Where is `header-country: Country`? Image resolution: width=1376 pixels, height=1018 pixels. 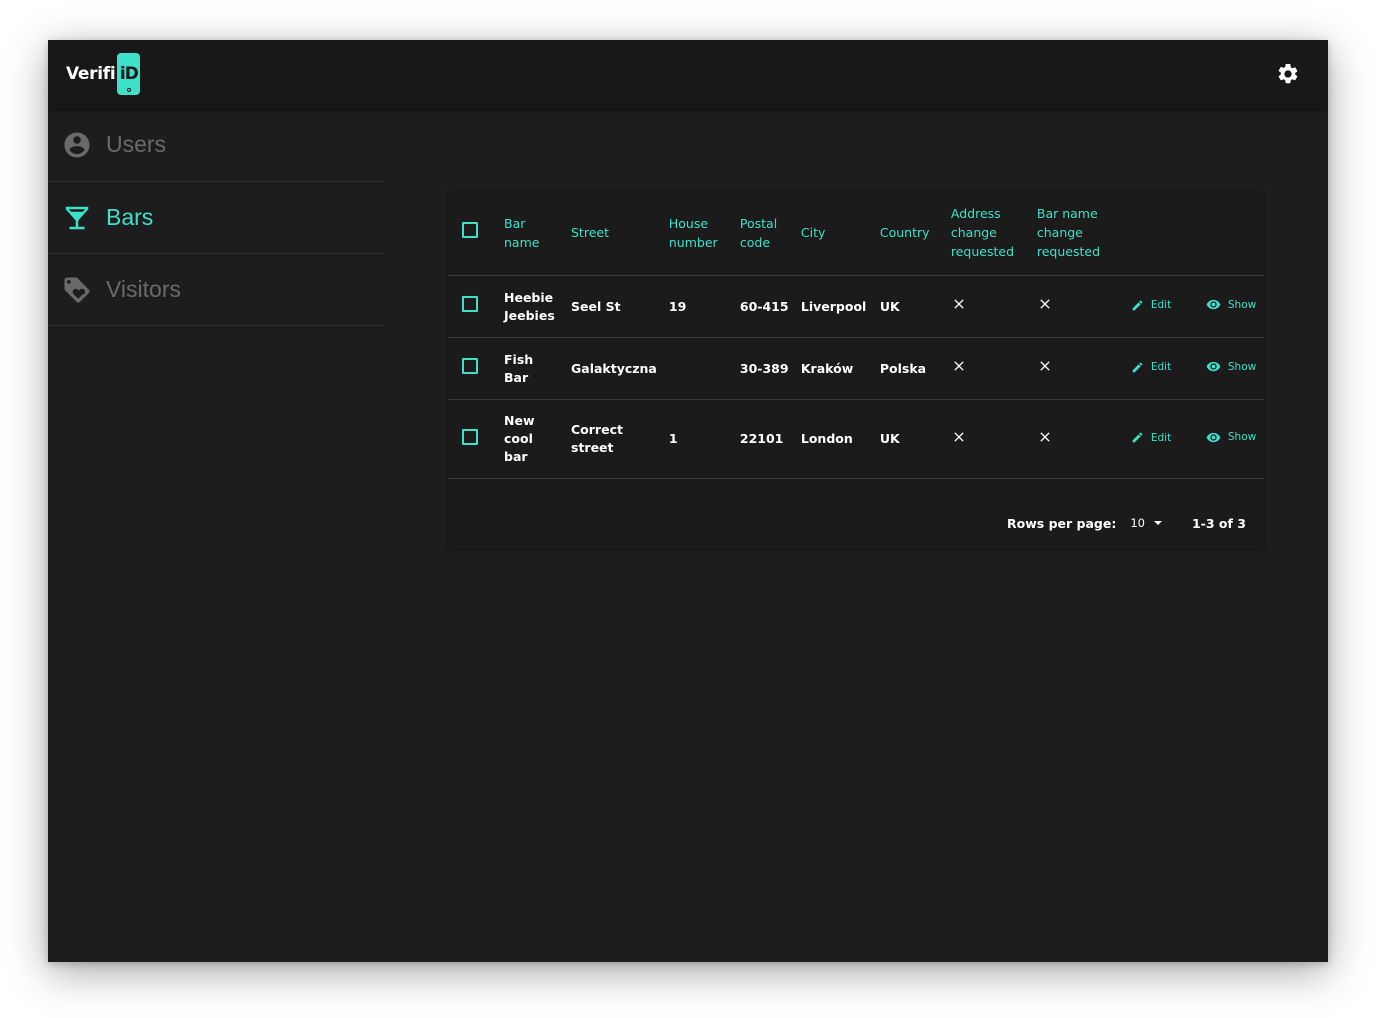 header-country: Country is located at coordinates (909, 233).